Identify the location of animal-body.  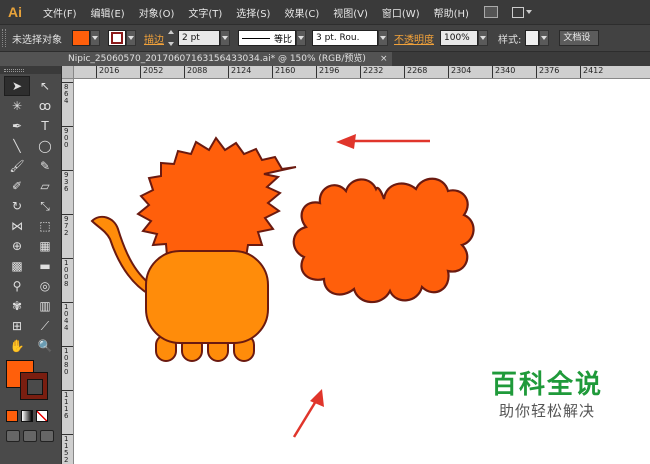
(207, 297).